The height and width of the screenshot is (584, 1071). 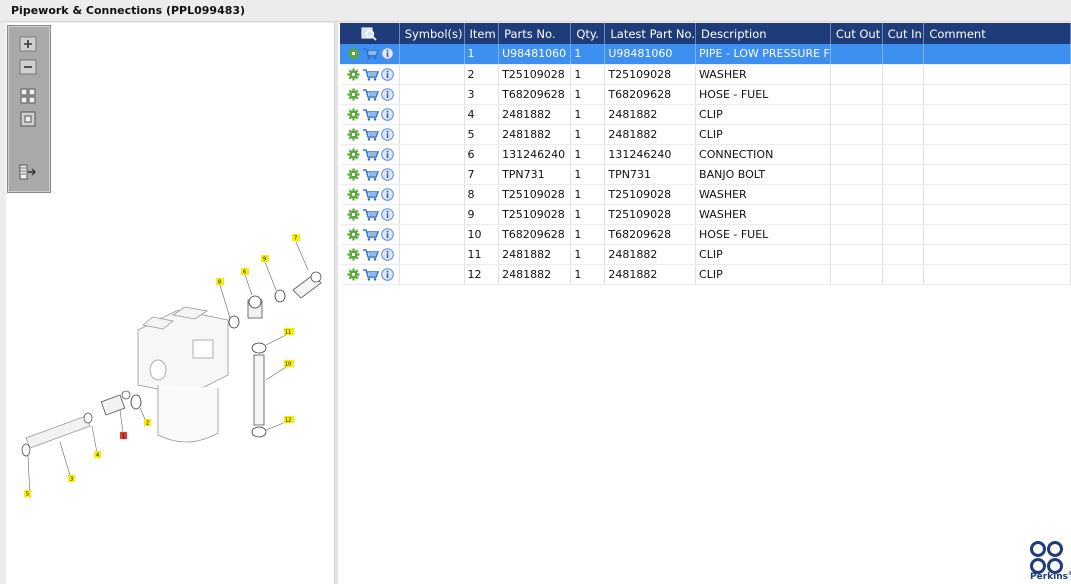 I want to click on description-cell: CLIP, so click(x=763, y=254).